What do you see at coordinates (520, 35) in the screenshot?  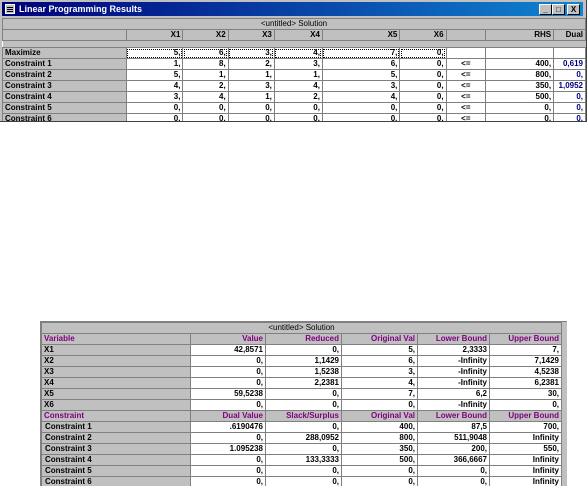 I see `column-header: RHS` at bounding box center [520, 35].